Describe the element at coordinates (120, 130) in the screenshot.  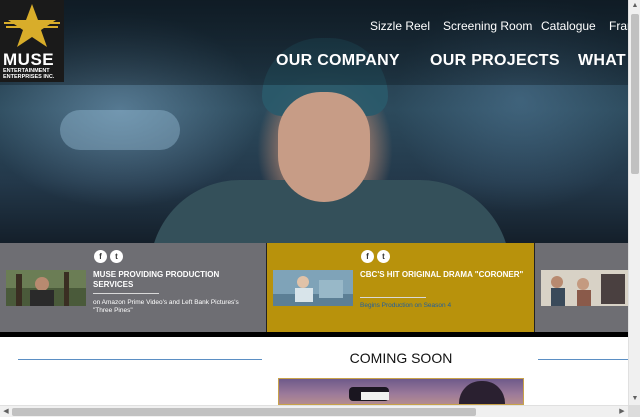
I see `hero-background-light` at that location.